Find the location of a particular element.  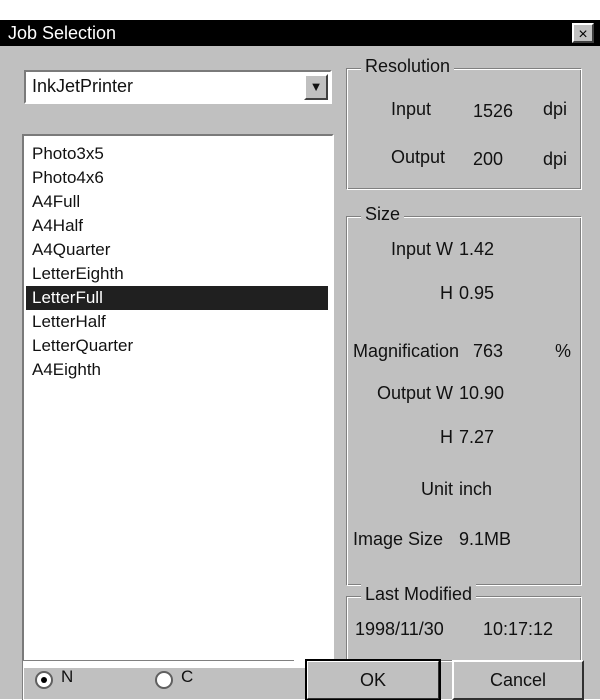

unit-value: inch is located at coordinates (476, 489).